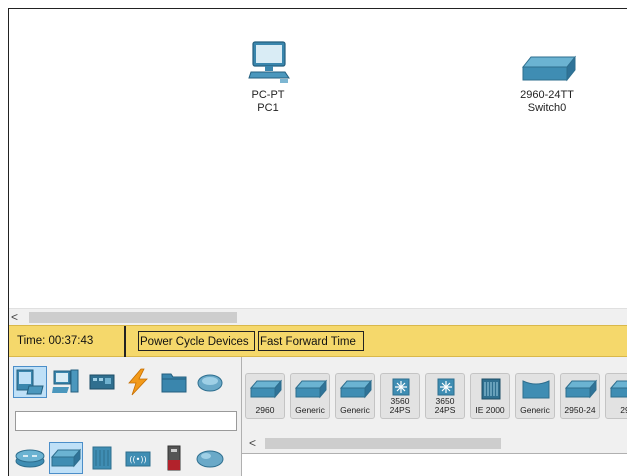 The image size is (627, 476). I want to click on power-cycle-devices-button: Power Cycle Devices, so click(196, 341).